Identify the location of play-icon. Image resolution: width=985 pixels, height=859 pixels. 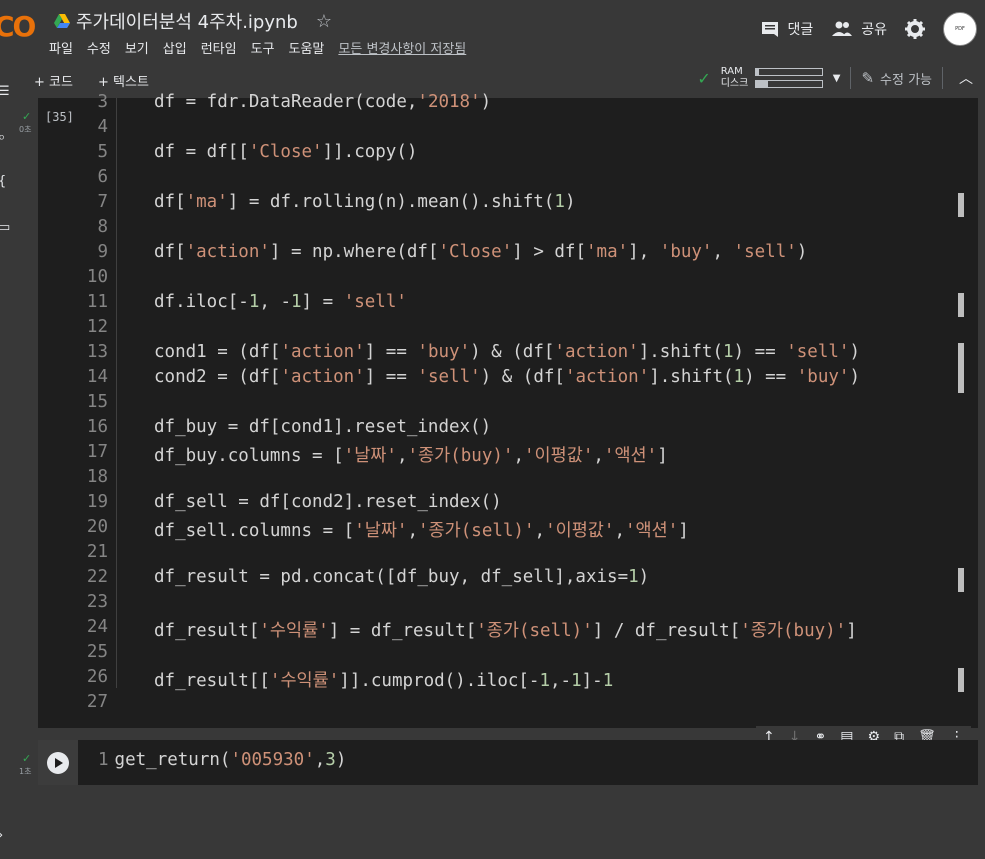
(58, 762).